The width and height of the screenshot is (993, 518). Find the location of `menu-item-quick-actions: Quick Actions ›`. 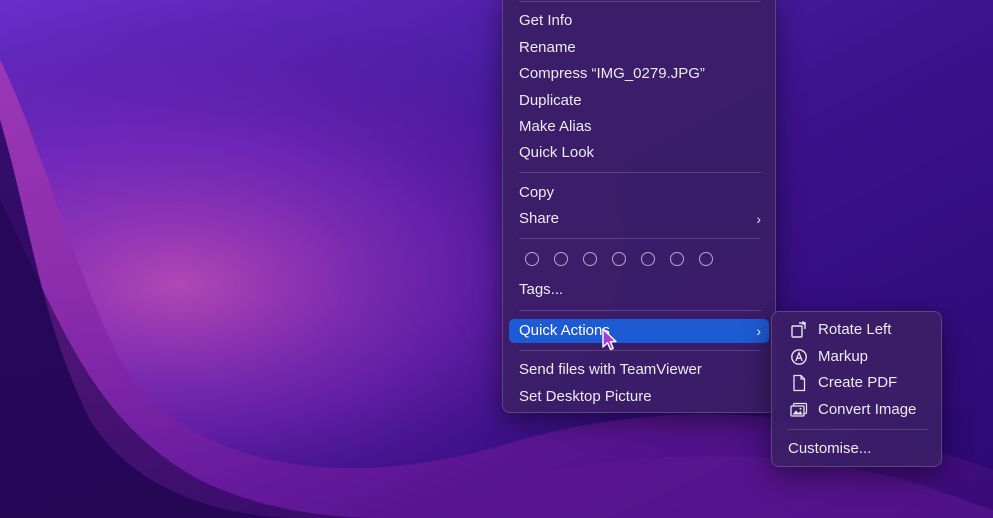

menu-item-quick-actions: Quick Actions › is located at coordinates (639, 331).